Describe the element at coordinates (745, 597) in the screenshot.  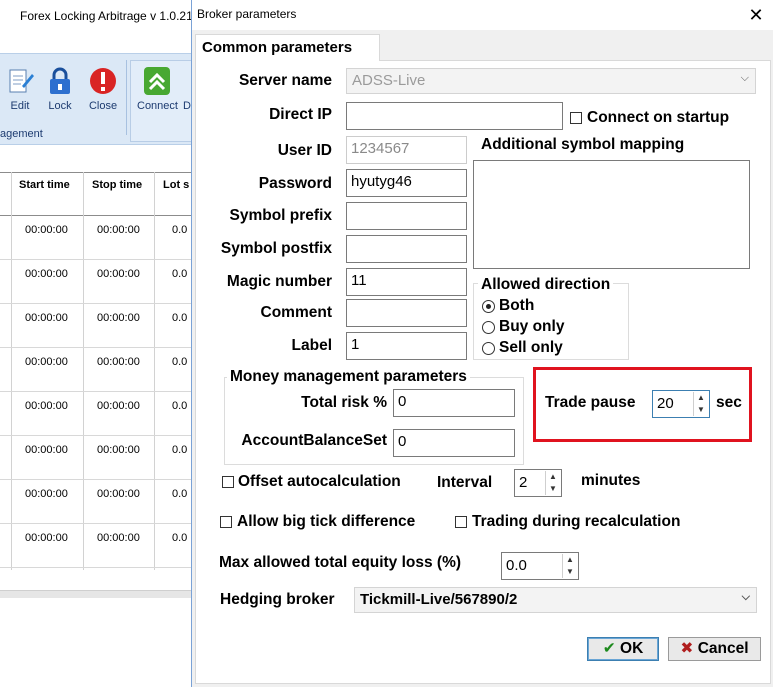
I see `chevron-down-icon: ⌵` at that location.